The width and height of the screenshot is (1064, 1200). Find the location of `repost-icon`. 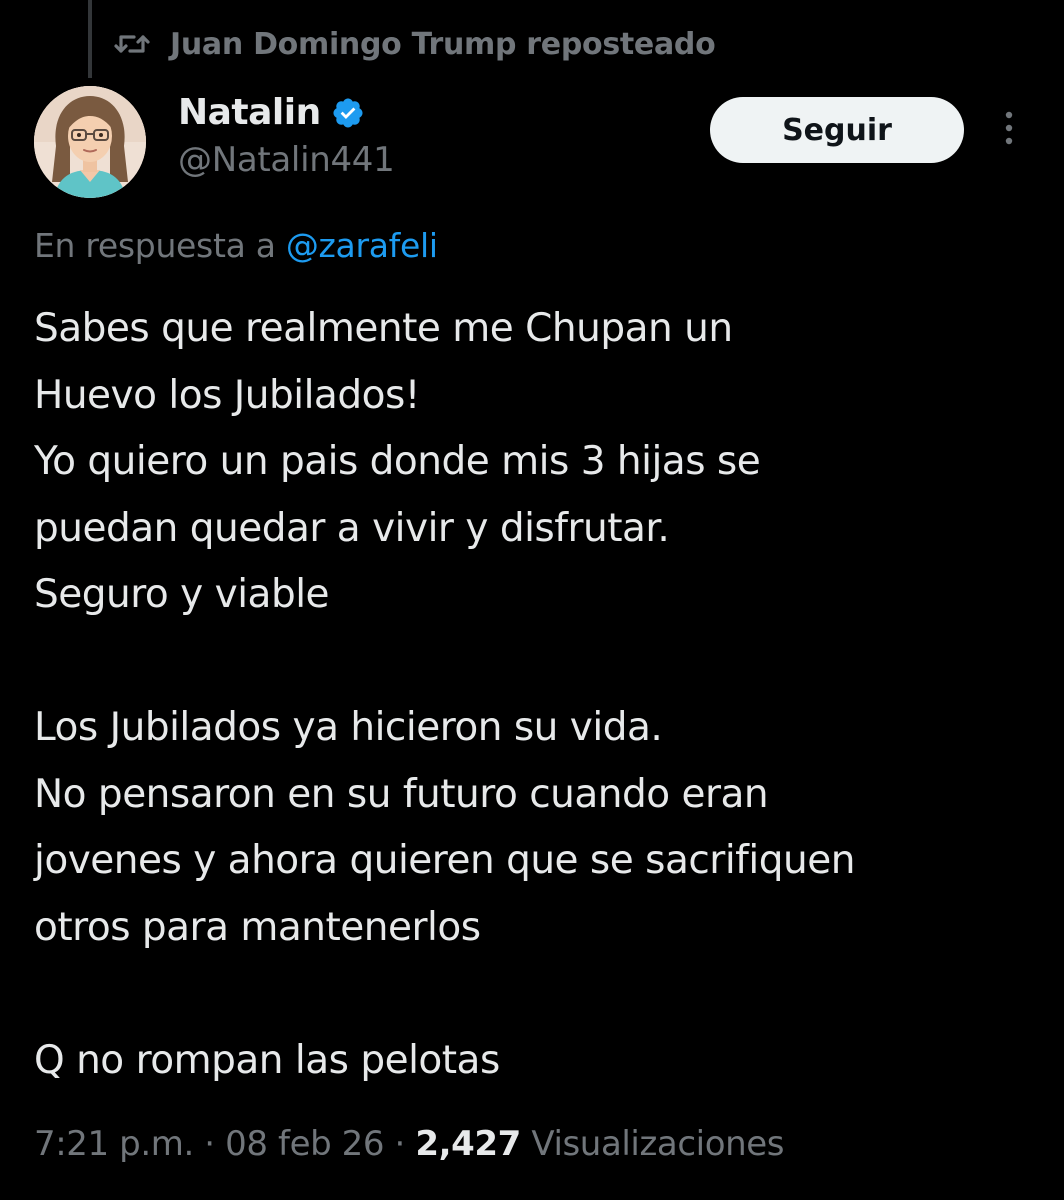

repost-icon is located at coordinates (132, 44).